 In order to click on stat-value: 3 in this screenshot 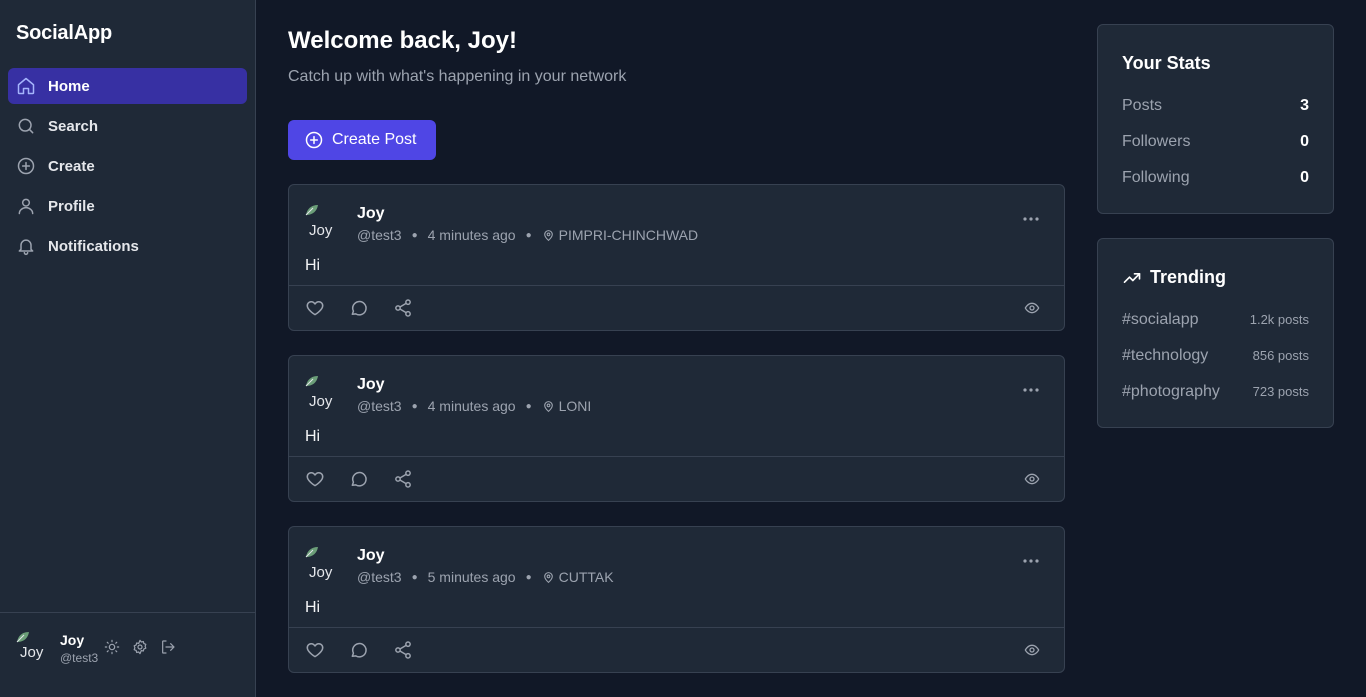, I will do `click(1304, 105)`.